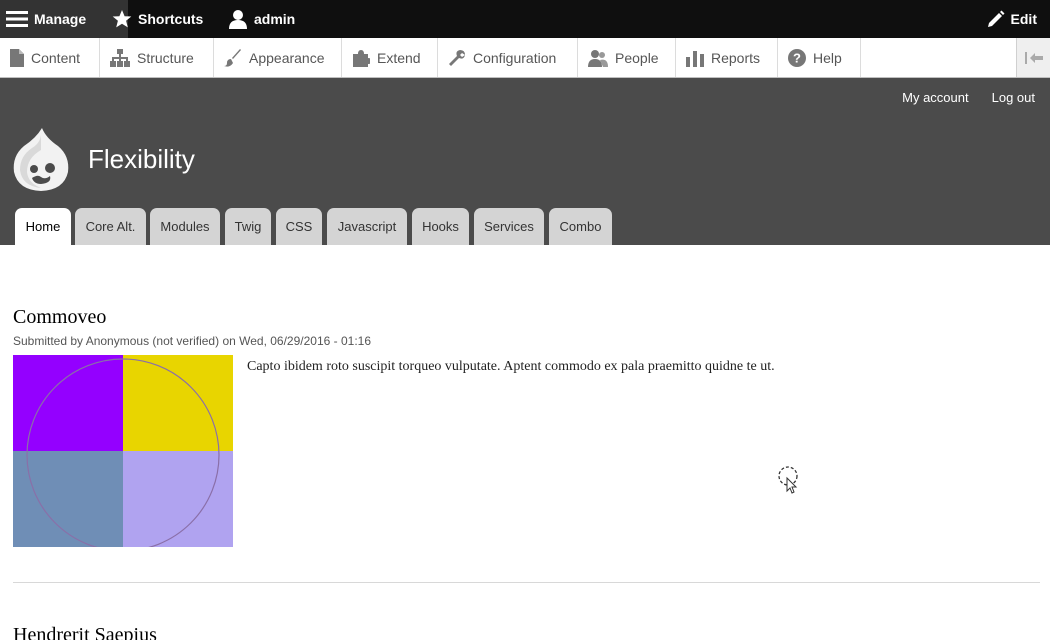 This screenshot has width=1050, height=640. I want to click on loading-cursor-icon, so click(789, 482).